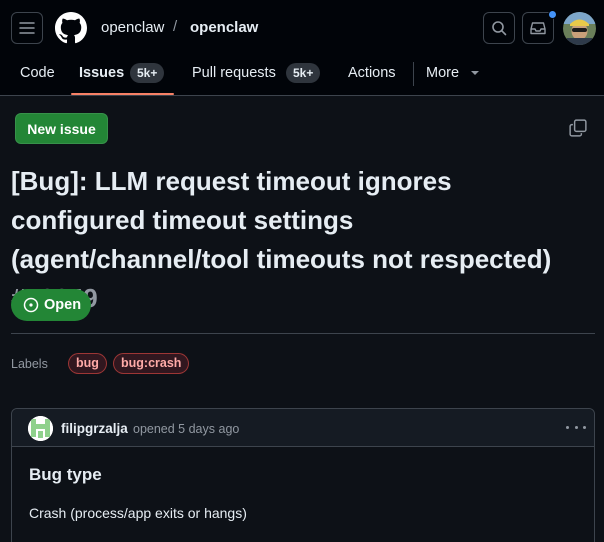 The height and width of the screenshot is (542, 604). What do you see at coordinates (151, 363) in the screenshot?
I see `label-bug-crash: bug:crash` at bounding box center [151, 363].